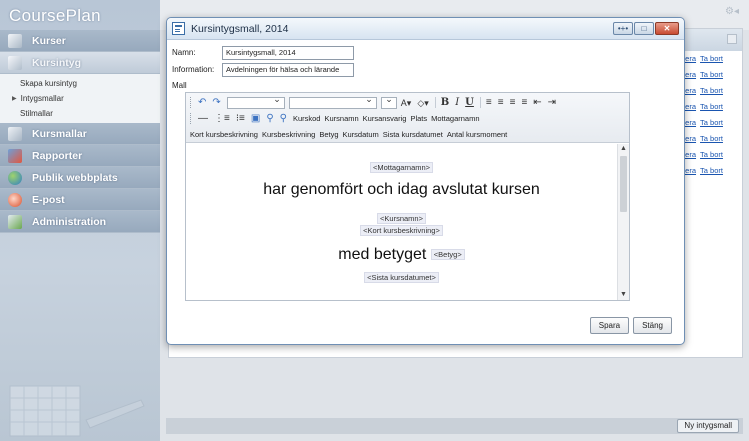 The height and width of the screenshot is (441, 749). Describe the element at coordinates (193, 69) in the screenshot. I see `information-label: Information:` at that location.